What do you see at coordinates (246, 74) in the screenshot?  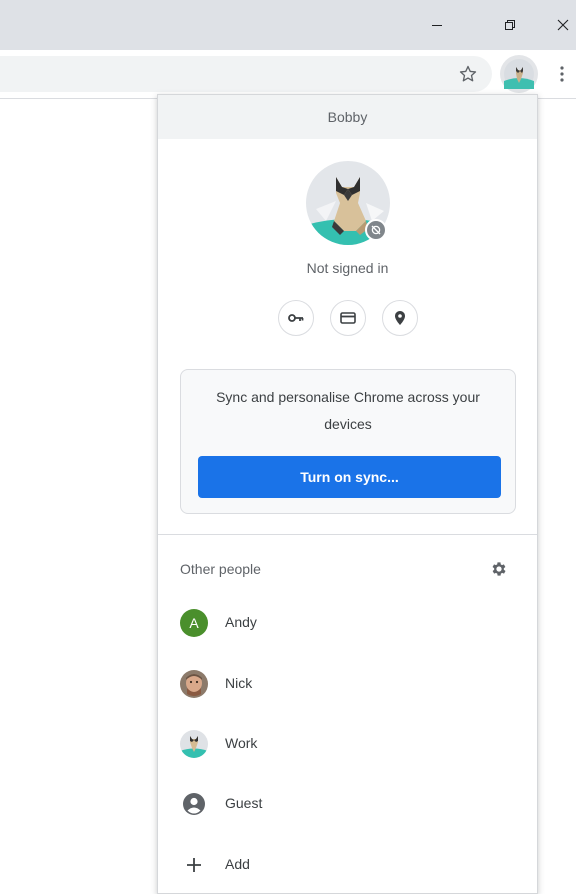 I see `address-bar` at bounding box center [246, 74].